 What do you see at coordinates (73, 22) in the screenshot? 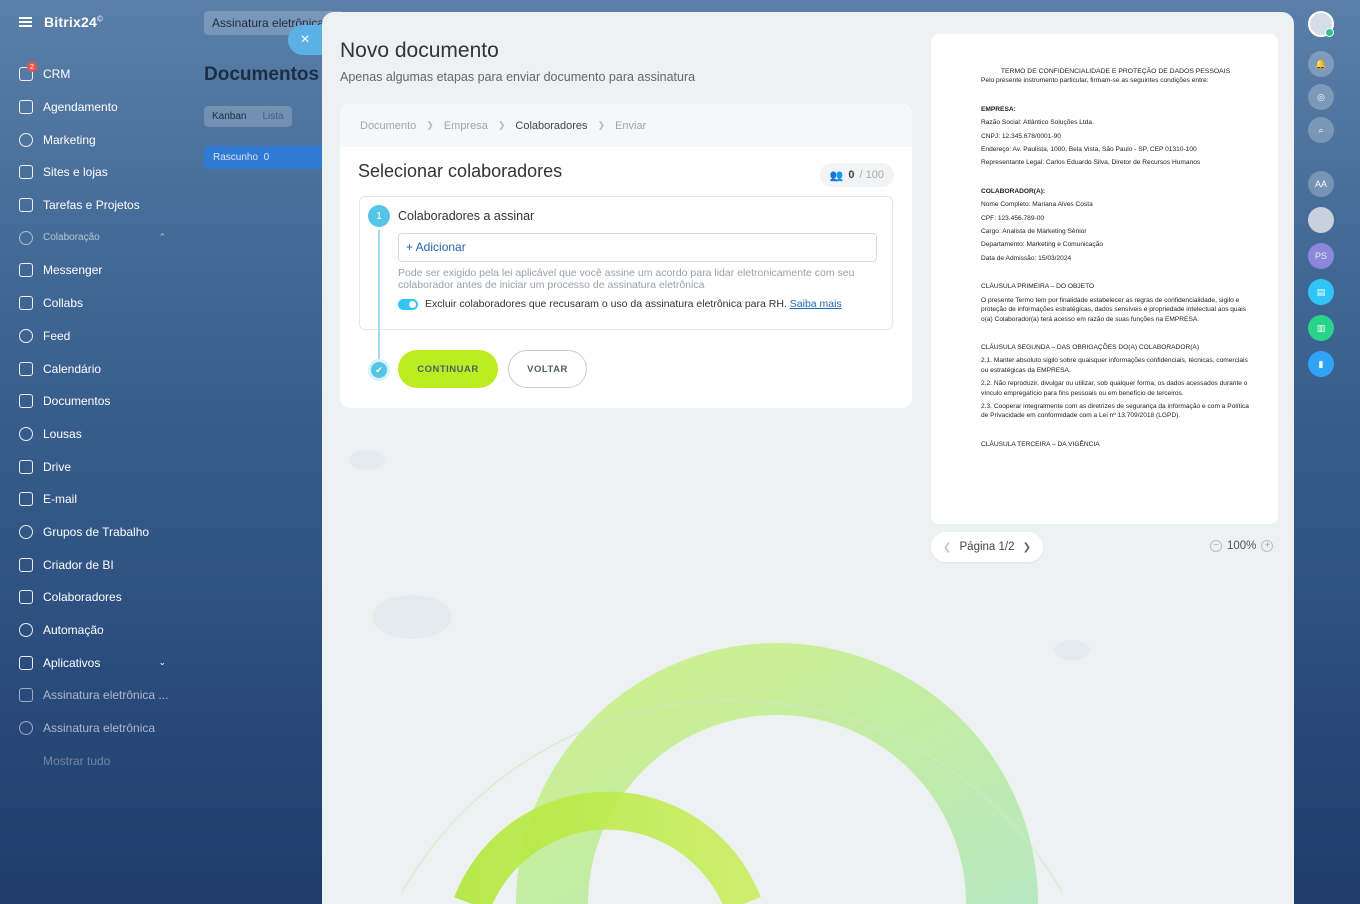
I see `bitrix-logo: Bitrix24©` at bounding box center [73, 22].